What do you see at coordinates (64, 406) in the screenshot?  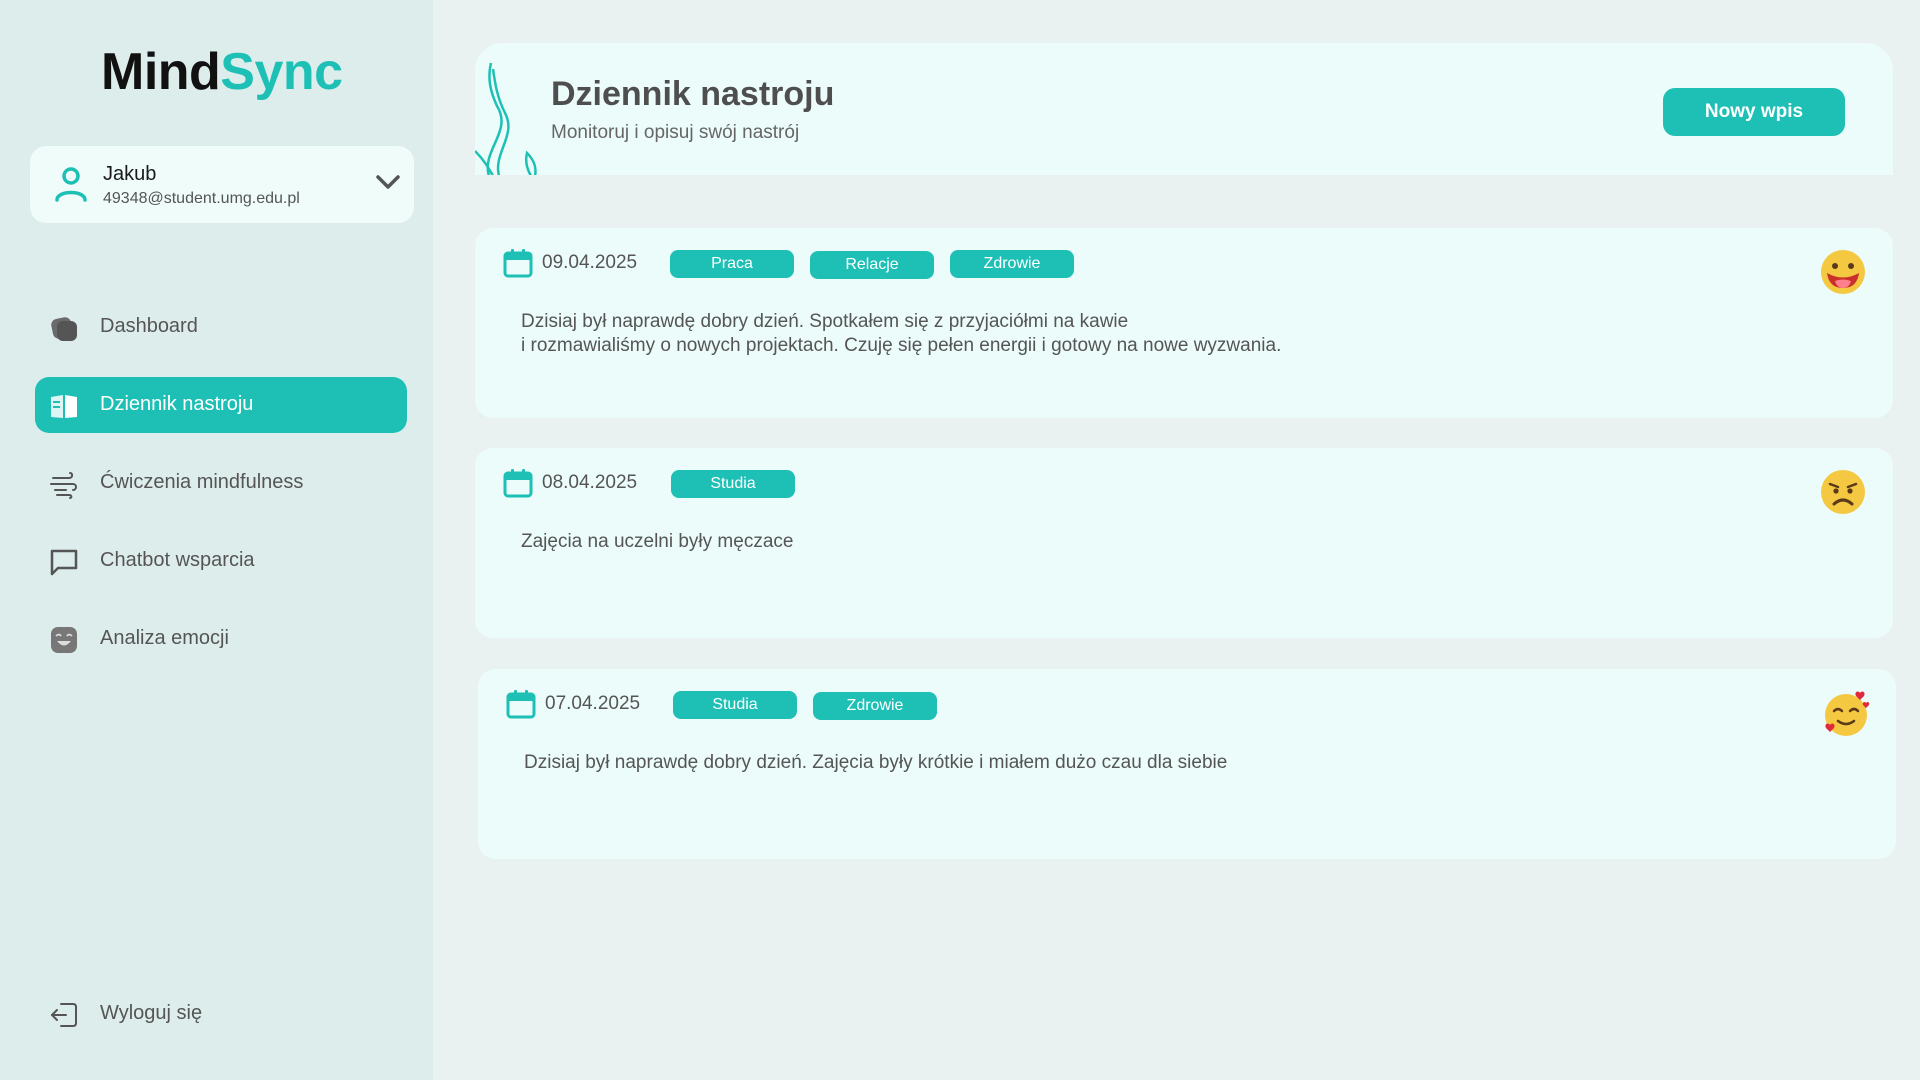 I see `journal-icon` at bounding box center [64, 406].